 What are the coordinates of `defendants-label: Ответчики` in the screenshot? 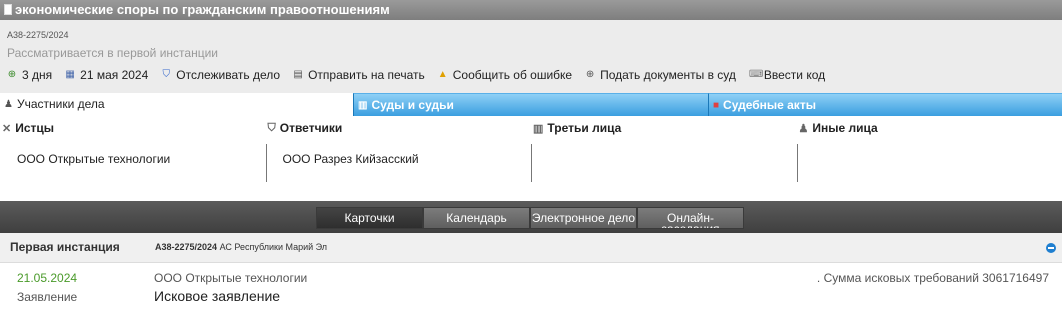 It's located at (311, 128).